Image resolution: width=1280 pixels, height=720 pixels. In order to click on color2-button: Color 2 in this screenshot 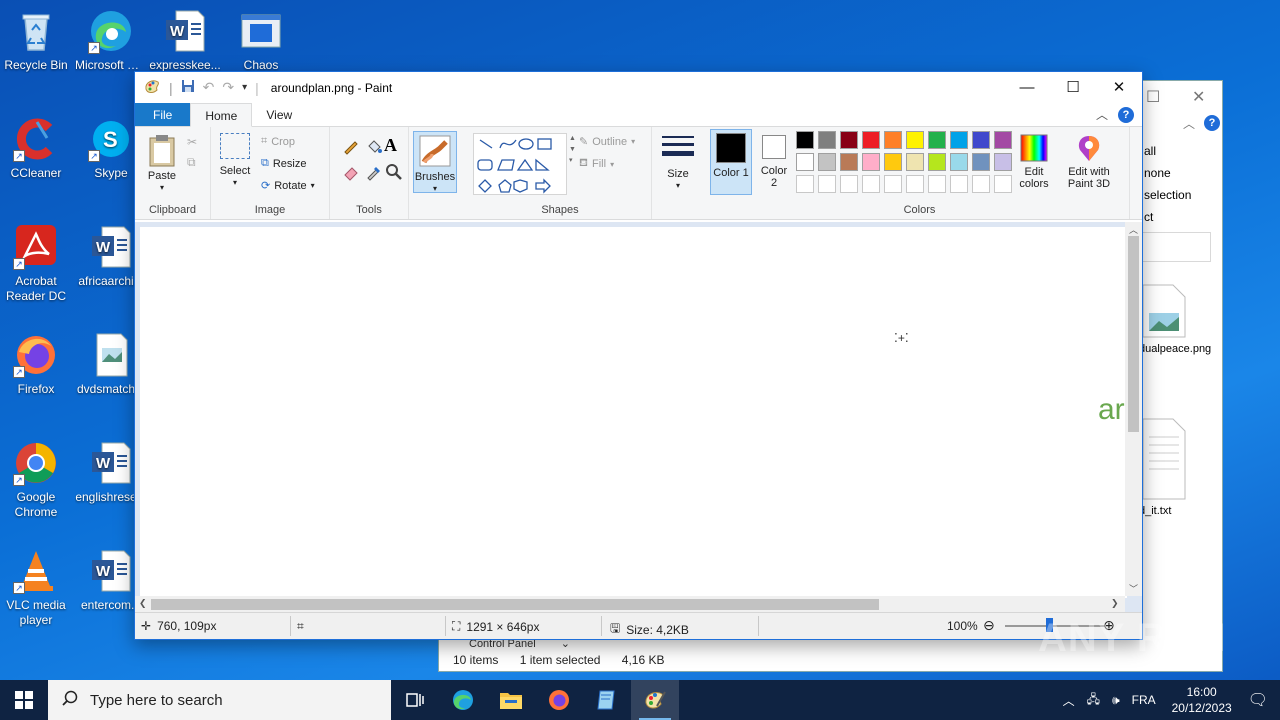, I will do `click(774, 162)`.